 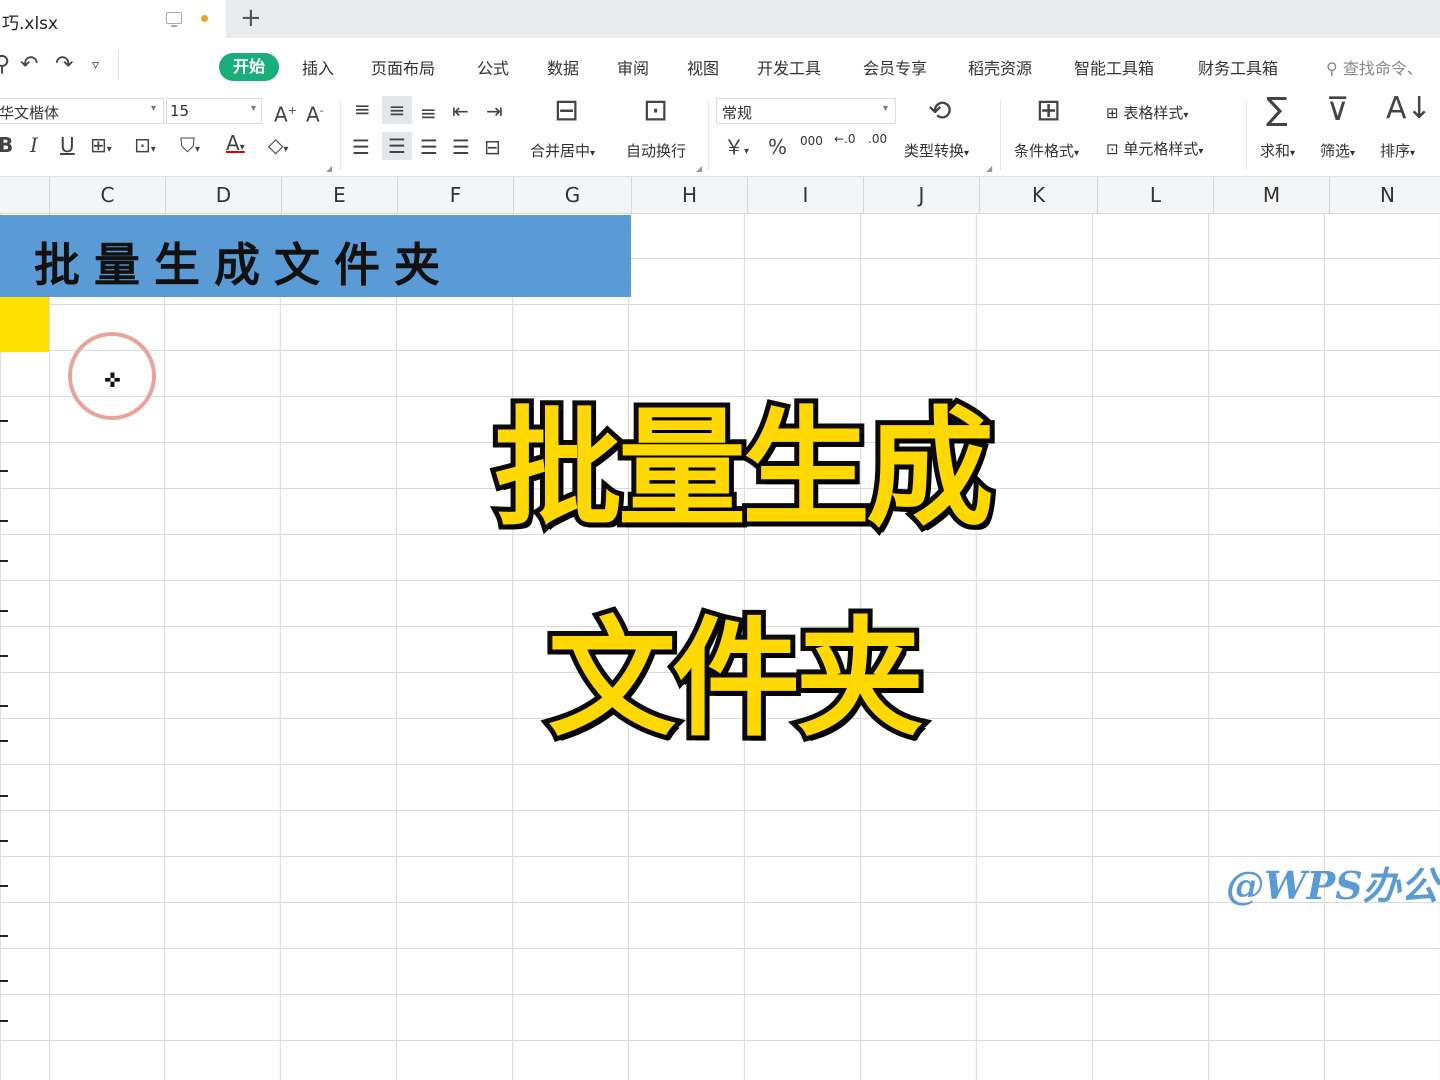 I want to click on column-header-g: G, so click(x=572, y=195).